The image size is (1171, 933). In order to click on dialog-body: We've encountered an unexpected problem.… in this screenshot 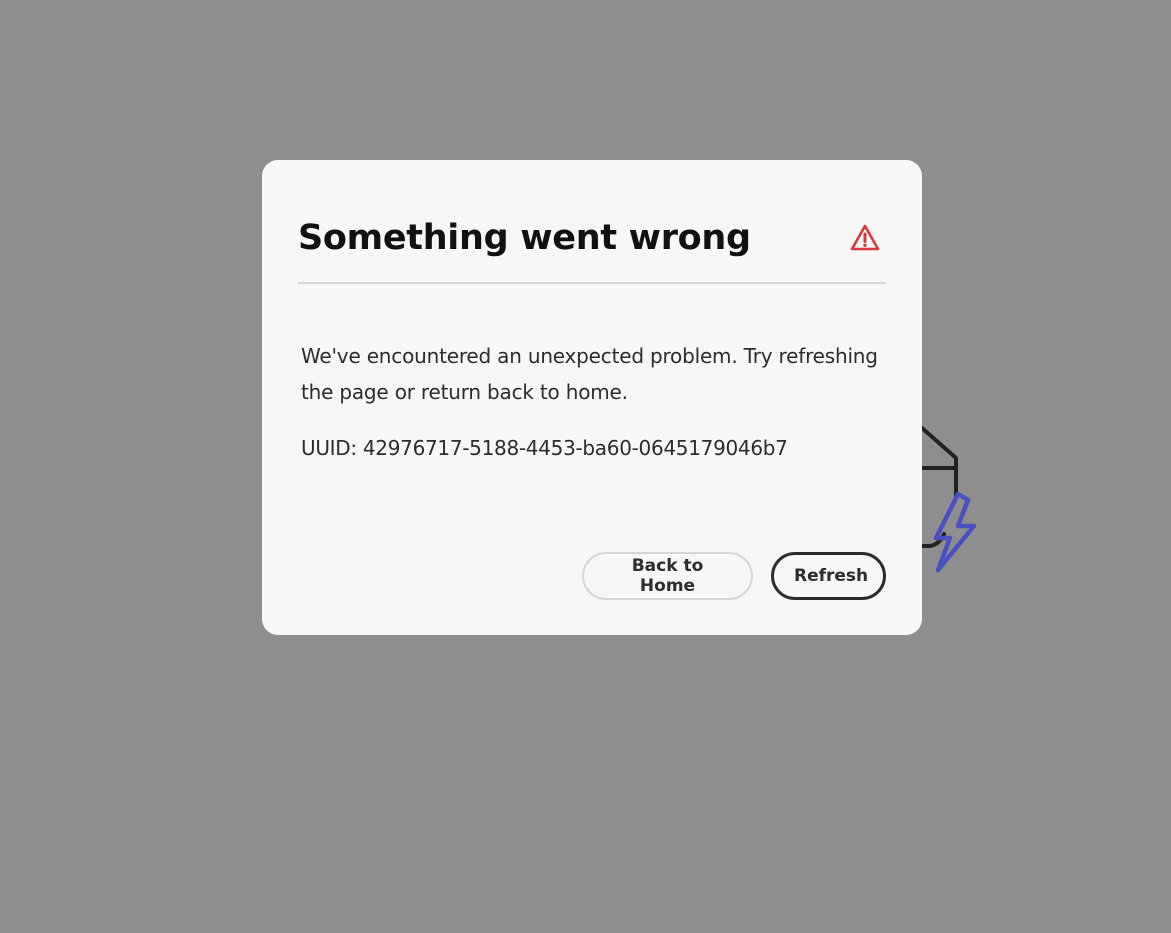, I will do `click(591, 400)`.